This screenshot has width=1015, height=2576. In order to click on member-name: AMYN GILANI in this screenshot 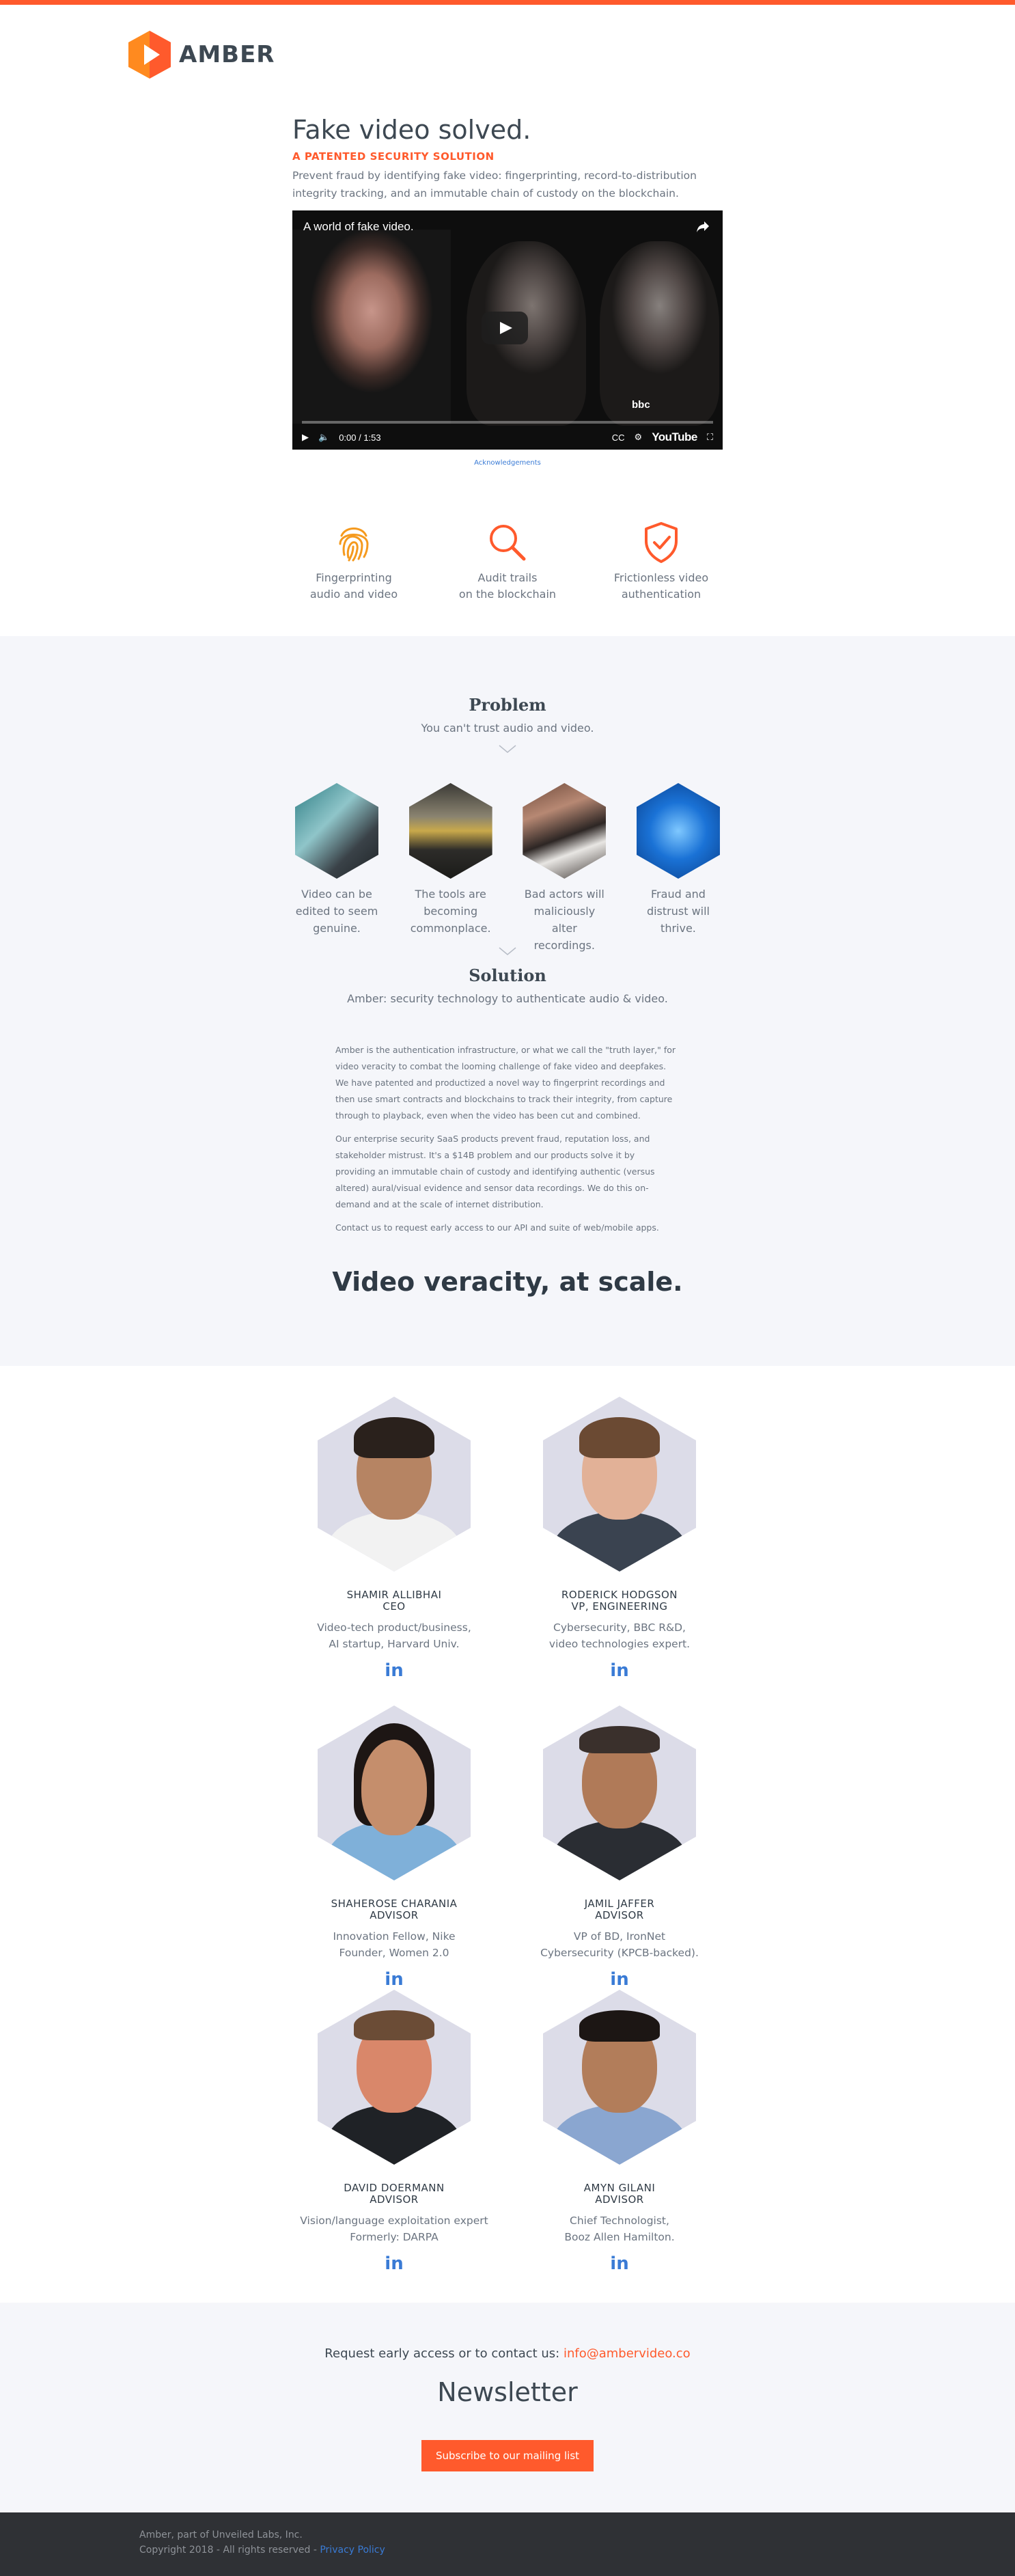, I will do `click(619, 2188)`.